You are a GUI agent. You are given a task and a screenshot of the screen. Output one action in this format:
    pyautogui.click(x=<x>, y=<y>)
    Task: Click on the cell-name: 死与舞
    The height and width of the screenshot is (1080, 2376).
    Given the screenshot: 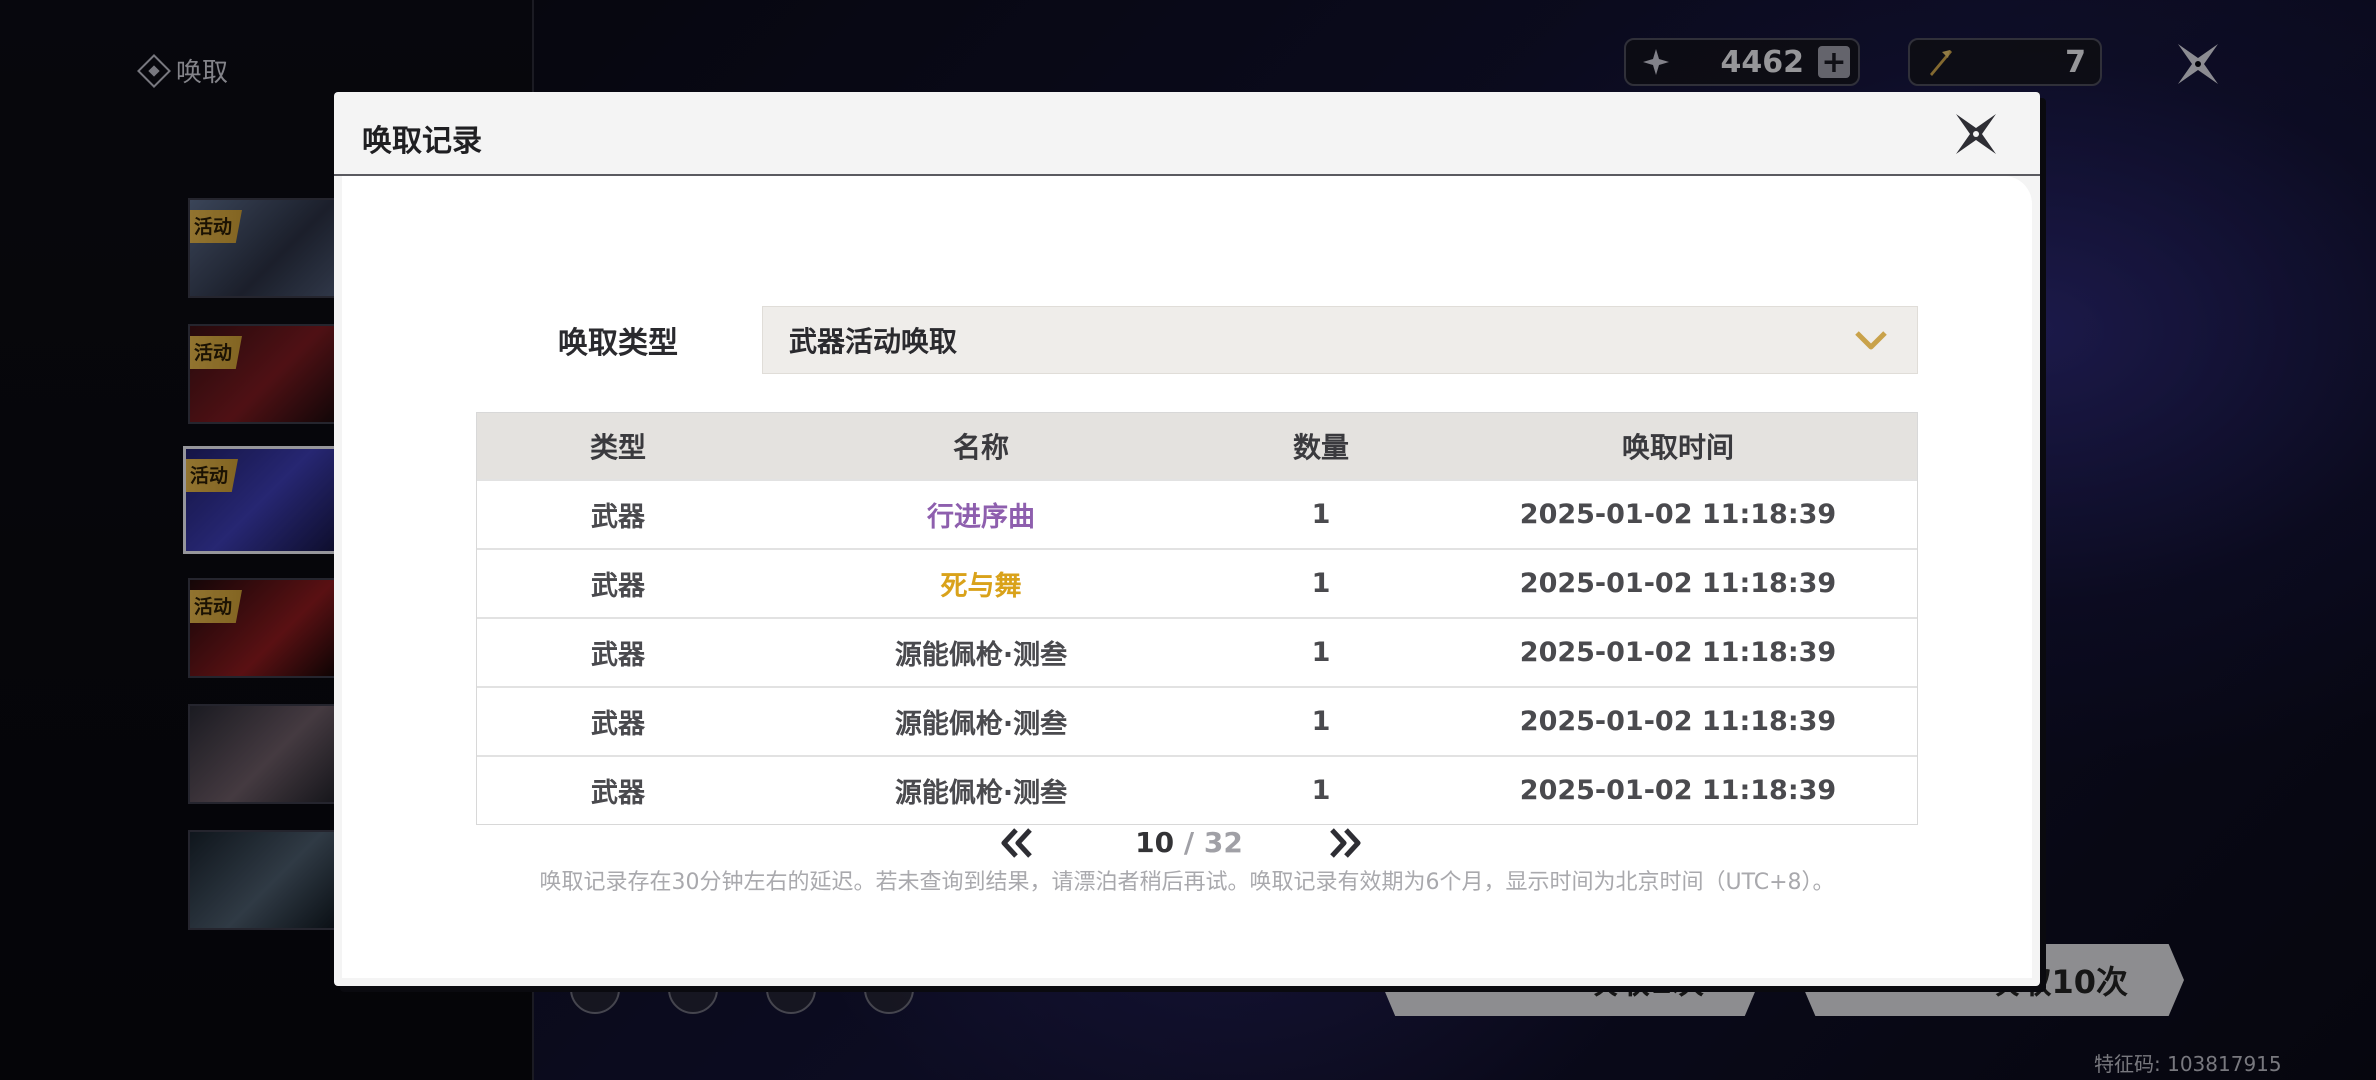 What is the action you would take?
    pyautogui.click(x=981, y=586)
    